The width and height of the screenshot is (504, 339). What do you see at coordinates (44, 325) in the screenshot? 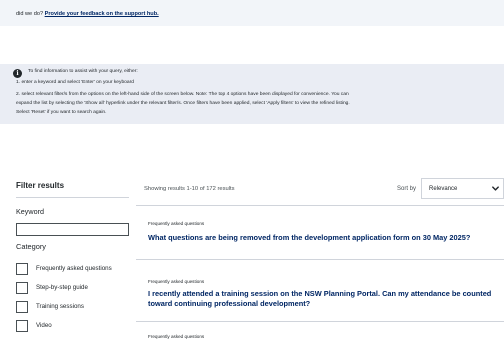
I see `category-option-label: Video` at bounding box center [44, 325].